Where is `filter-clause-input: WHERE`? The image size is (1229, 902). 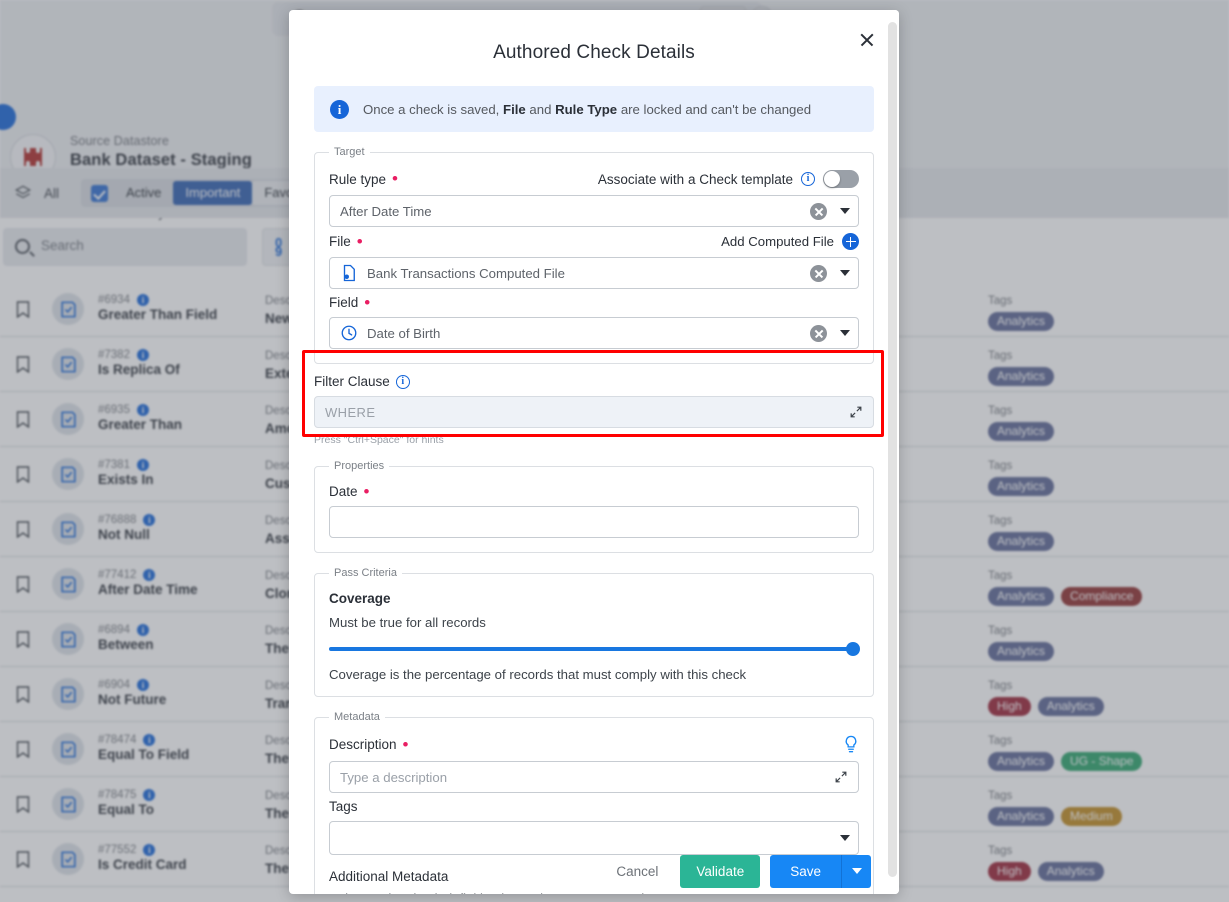 filter-clause-input: WHERE is located at coordinates (594, 412).